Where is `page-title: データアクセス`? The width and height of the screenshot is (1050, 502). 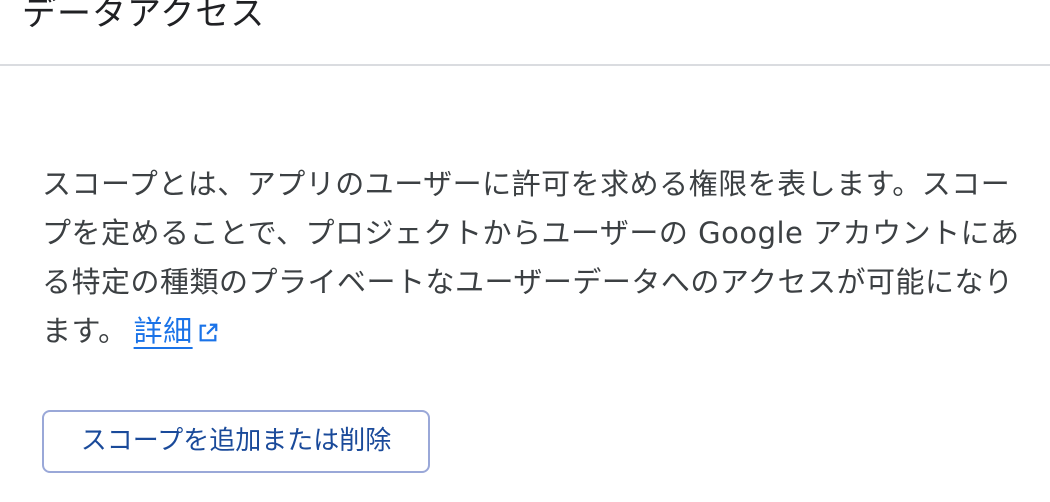 page-title: データアクセス is located at coordinates (144, 17).